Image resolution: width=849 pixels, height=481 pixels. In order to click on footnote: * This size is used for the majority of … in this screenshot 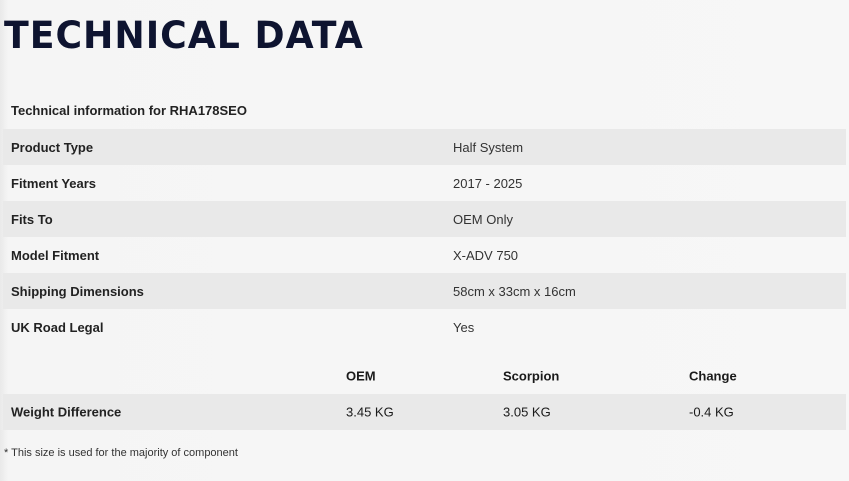, I will do `click(121, 453)`.